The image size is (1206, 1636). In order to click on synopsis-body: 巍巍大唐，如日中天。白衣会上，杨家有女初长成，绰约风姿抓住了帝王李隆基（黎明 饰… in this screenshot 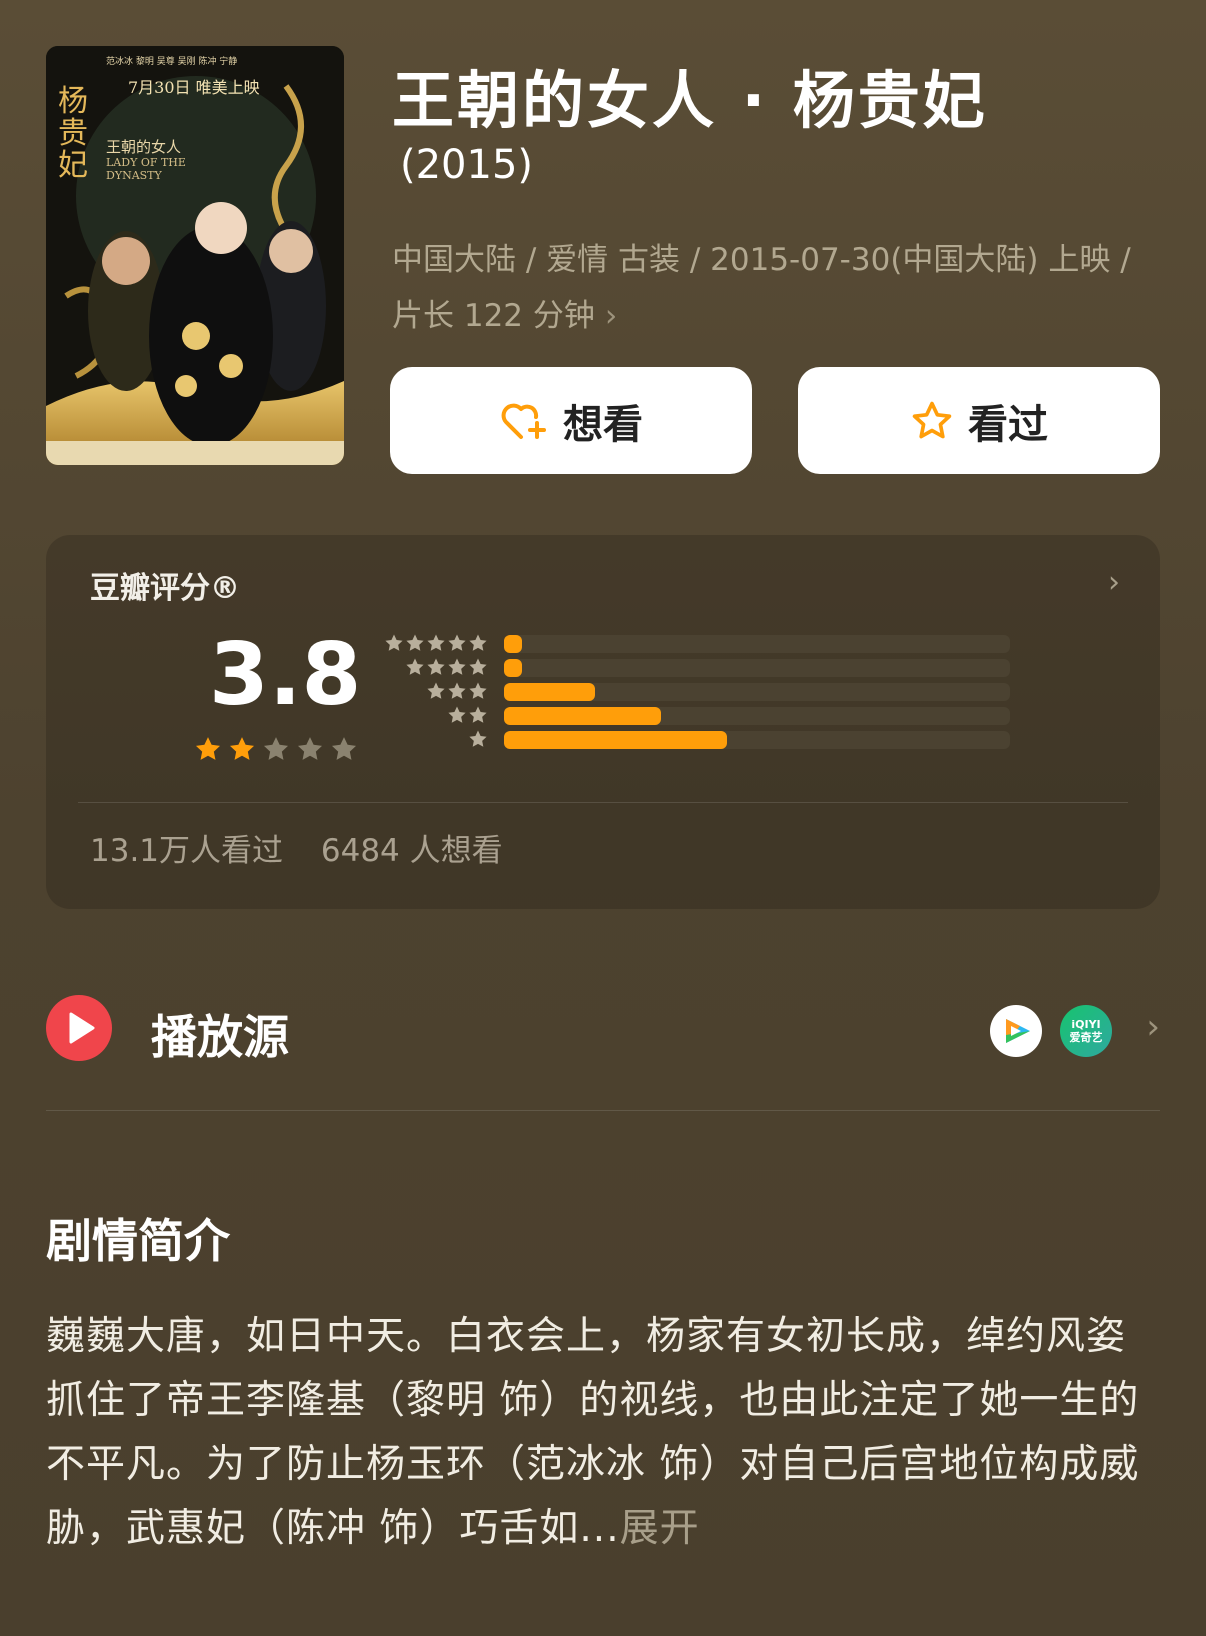, I will do `click(593, 1432)`.